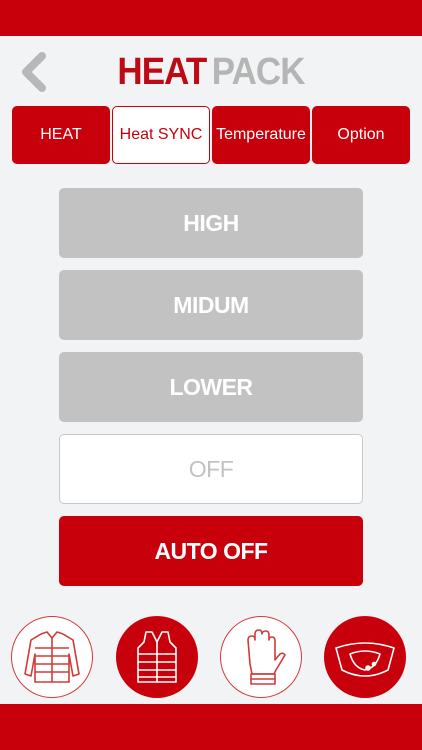 The width and height of the screenshot is (422, 750). What do you see at coordinates (266, 657) in the screenshot?
I see `glove-icon` at bounding box center [266, 657].